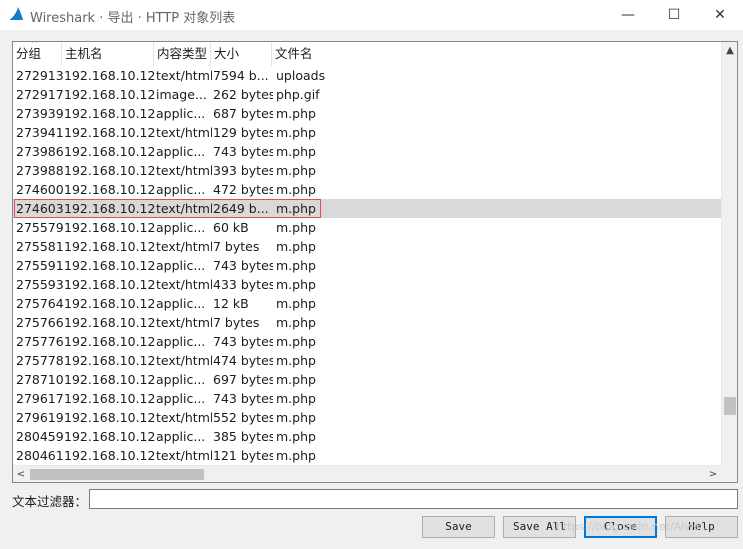 This screenshot has height=549, width=743. Describe the element at coordinates (243, 113) in the screenshot. I see `table-cell: 687 bytes` at that location.